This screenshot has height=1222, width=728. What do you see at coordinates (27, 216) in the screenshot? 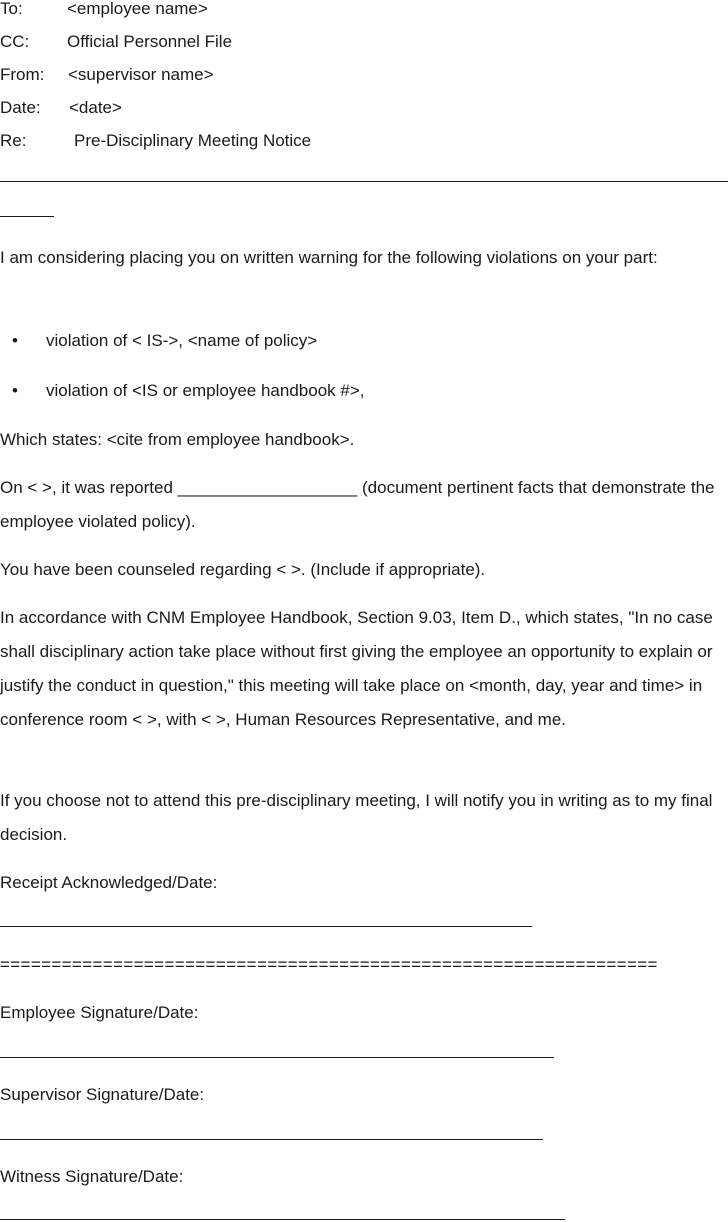
I see `header-divider-tail` at bounding box center [27, 216].